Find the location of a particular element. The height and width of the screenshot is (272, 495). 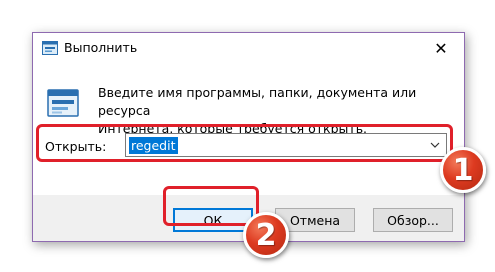

open-field-highlight is located at coordinates (244, 143).